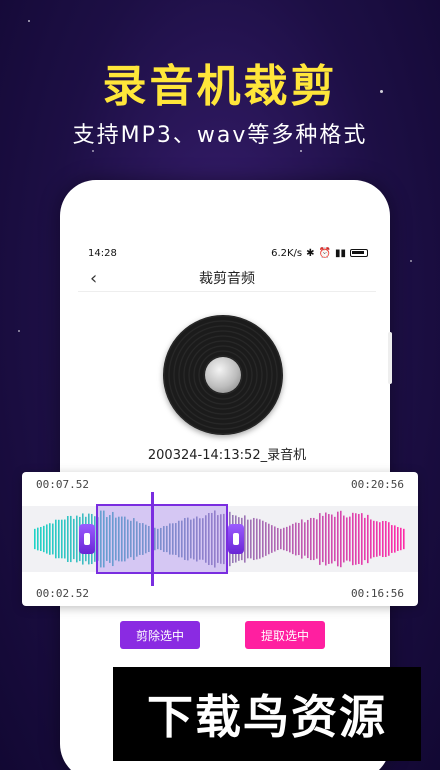  What do you see at coordinates (285, 635) in the screenshot?
I see `extract-selection-button: 提取选中` at bounding box center [285, 635].